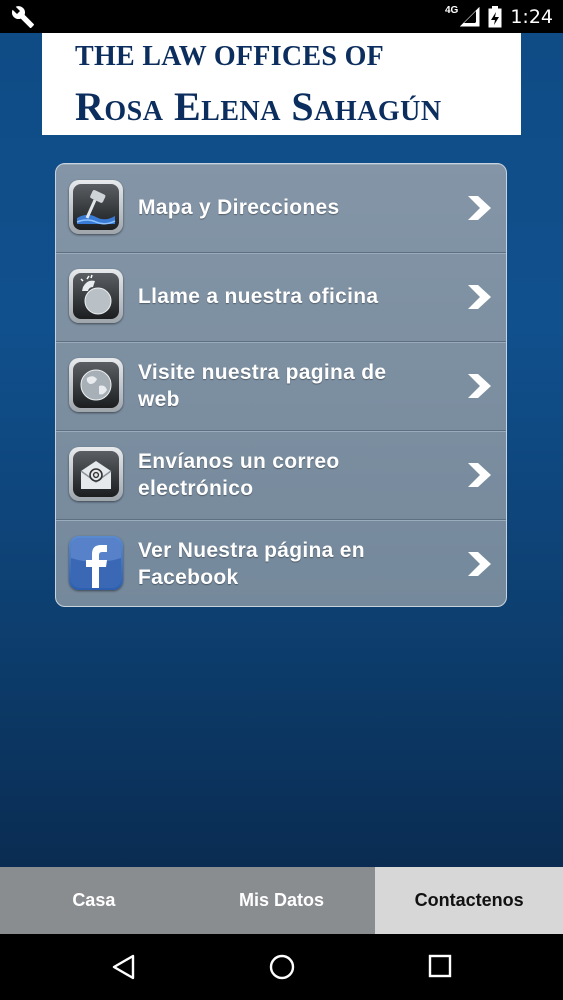 The height and width of the screenshot is (1000, 563). What do you see at coordinates (239, 474) in the screenshot?
I see `menu-item-label: Envíanos un correo electrónico` at bounding box center [239, 474].